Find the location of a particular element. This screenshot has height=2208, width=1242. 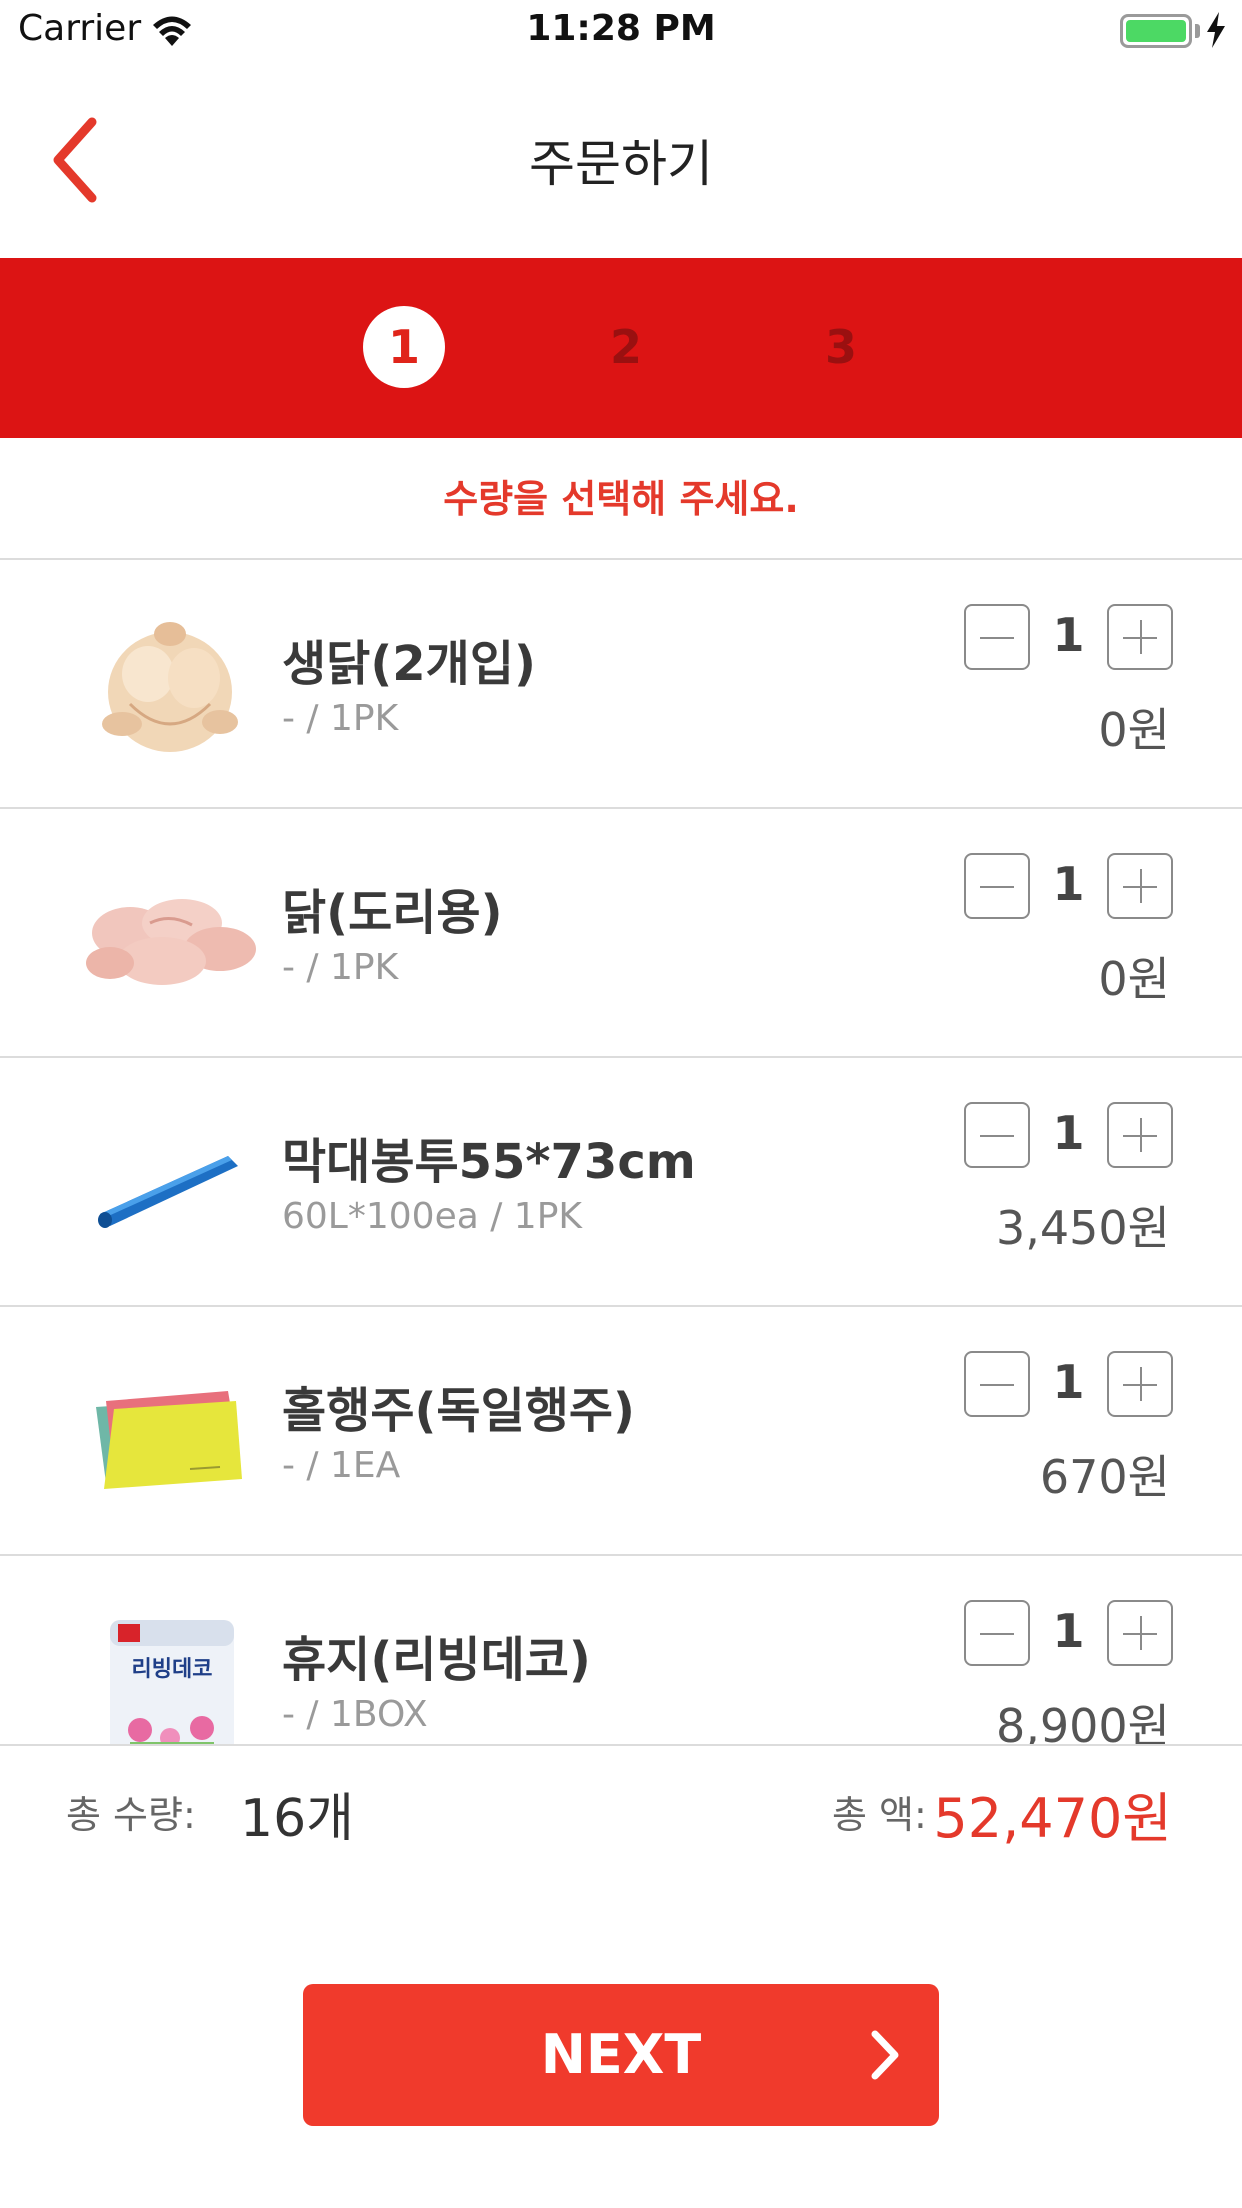

page-title: 주문하기 is located at coordinates (621, 164).